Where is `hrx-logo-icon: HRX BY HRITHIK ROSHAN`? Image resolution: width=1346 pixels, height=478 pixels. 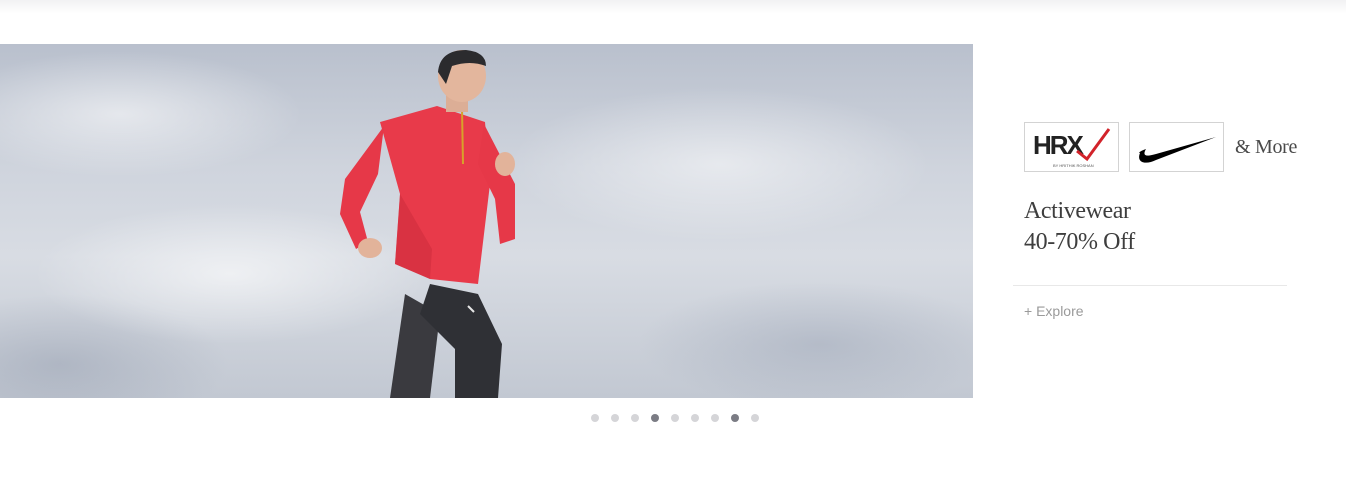 hrx-logo-icon: HRX BY HRITHIK ROSHAN is located at coordinates (1072, 148).